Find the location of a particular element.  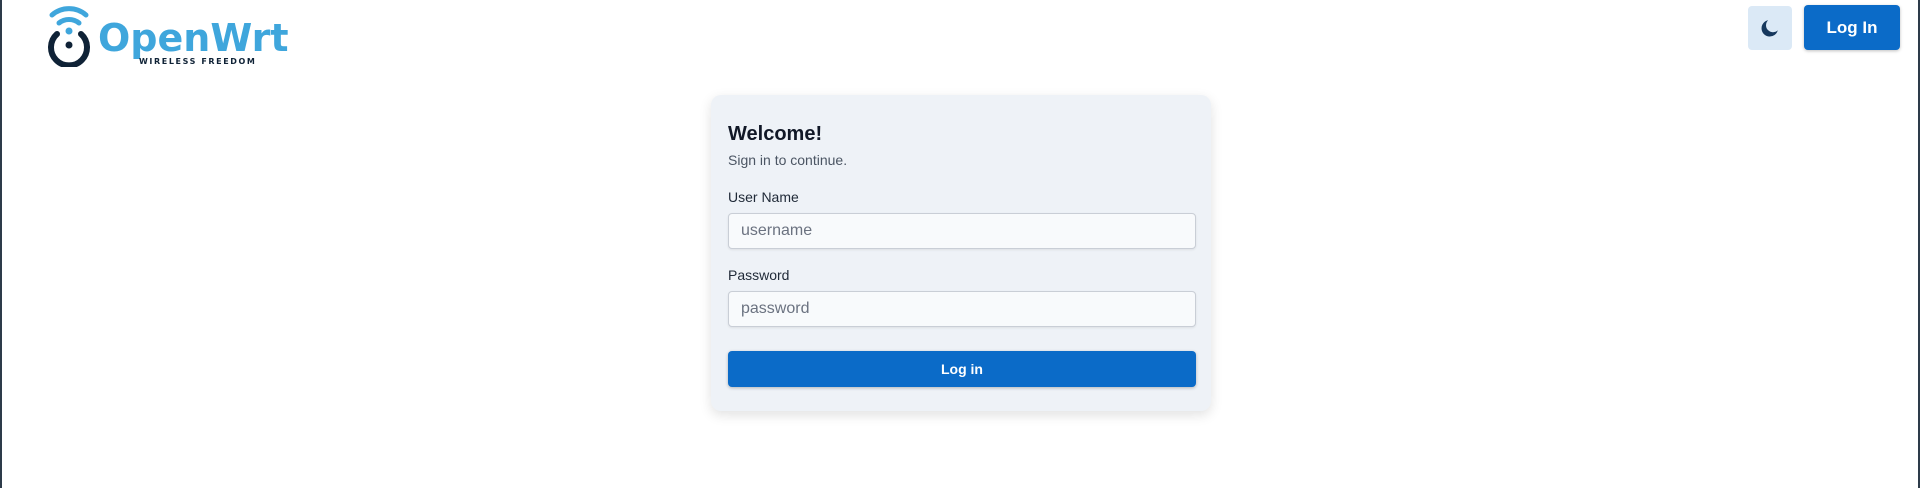

login-submit-button: Log in is located at coordinates (962, 369).